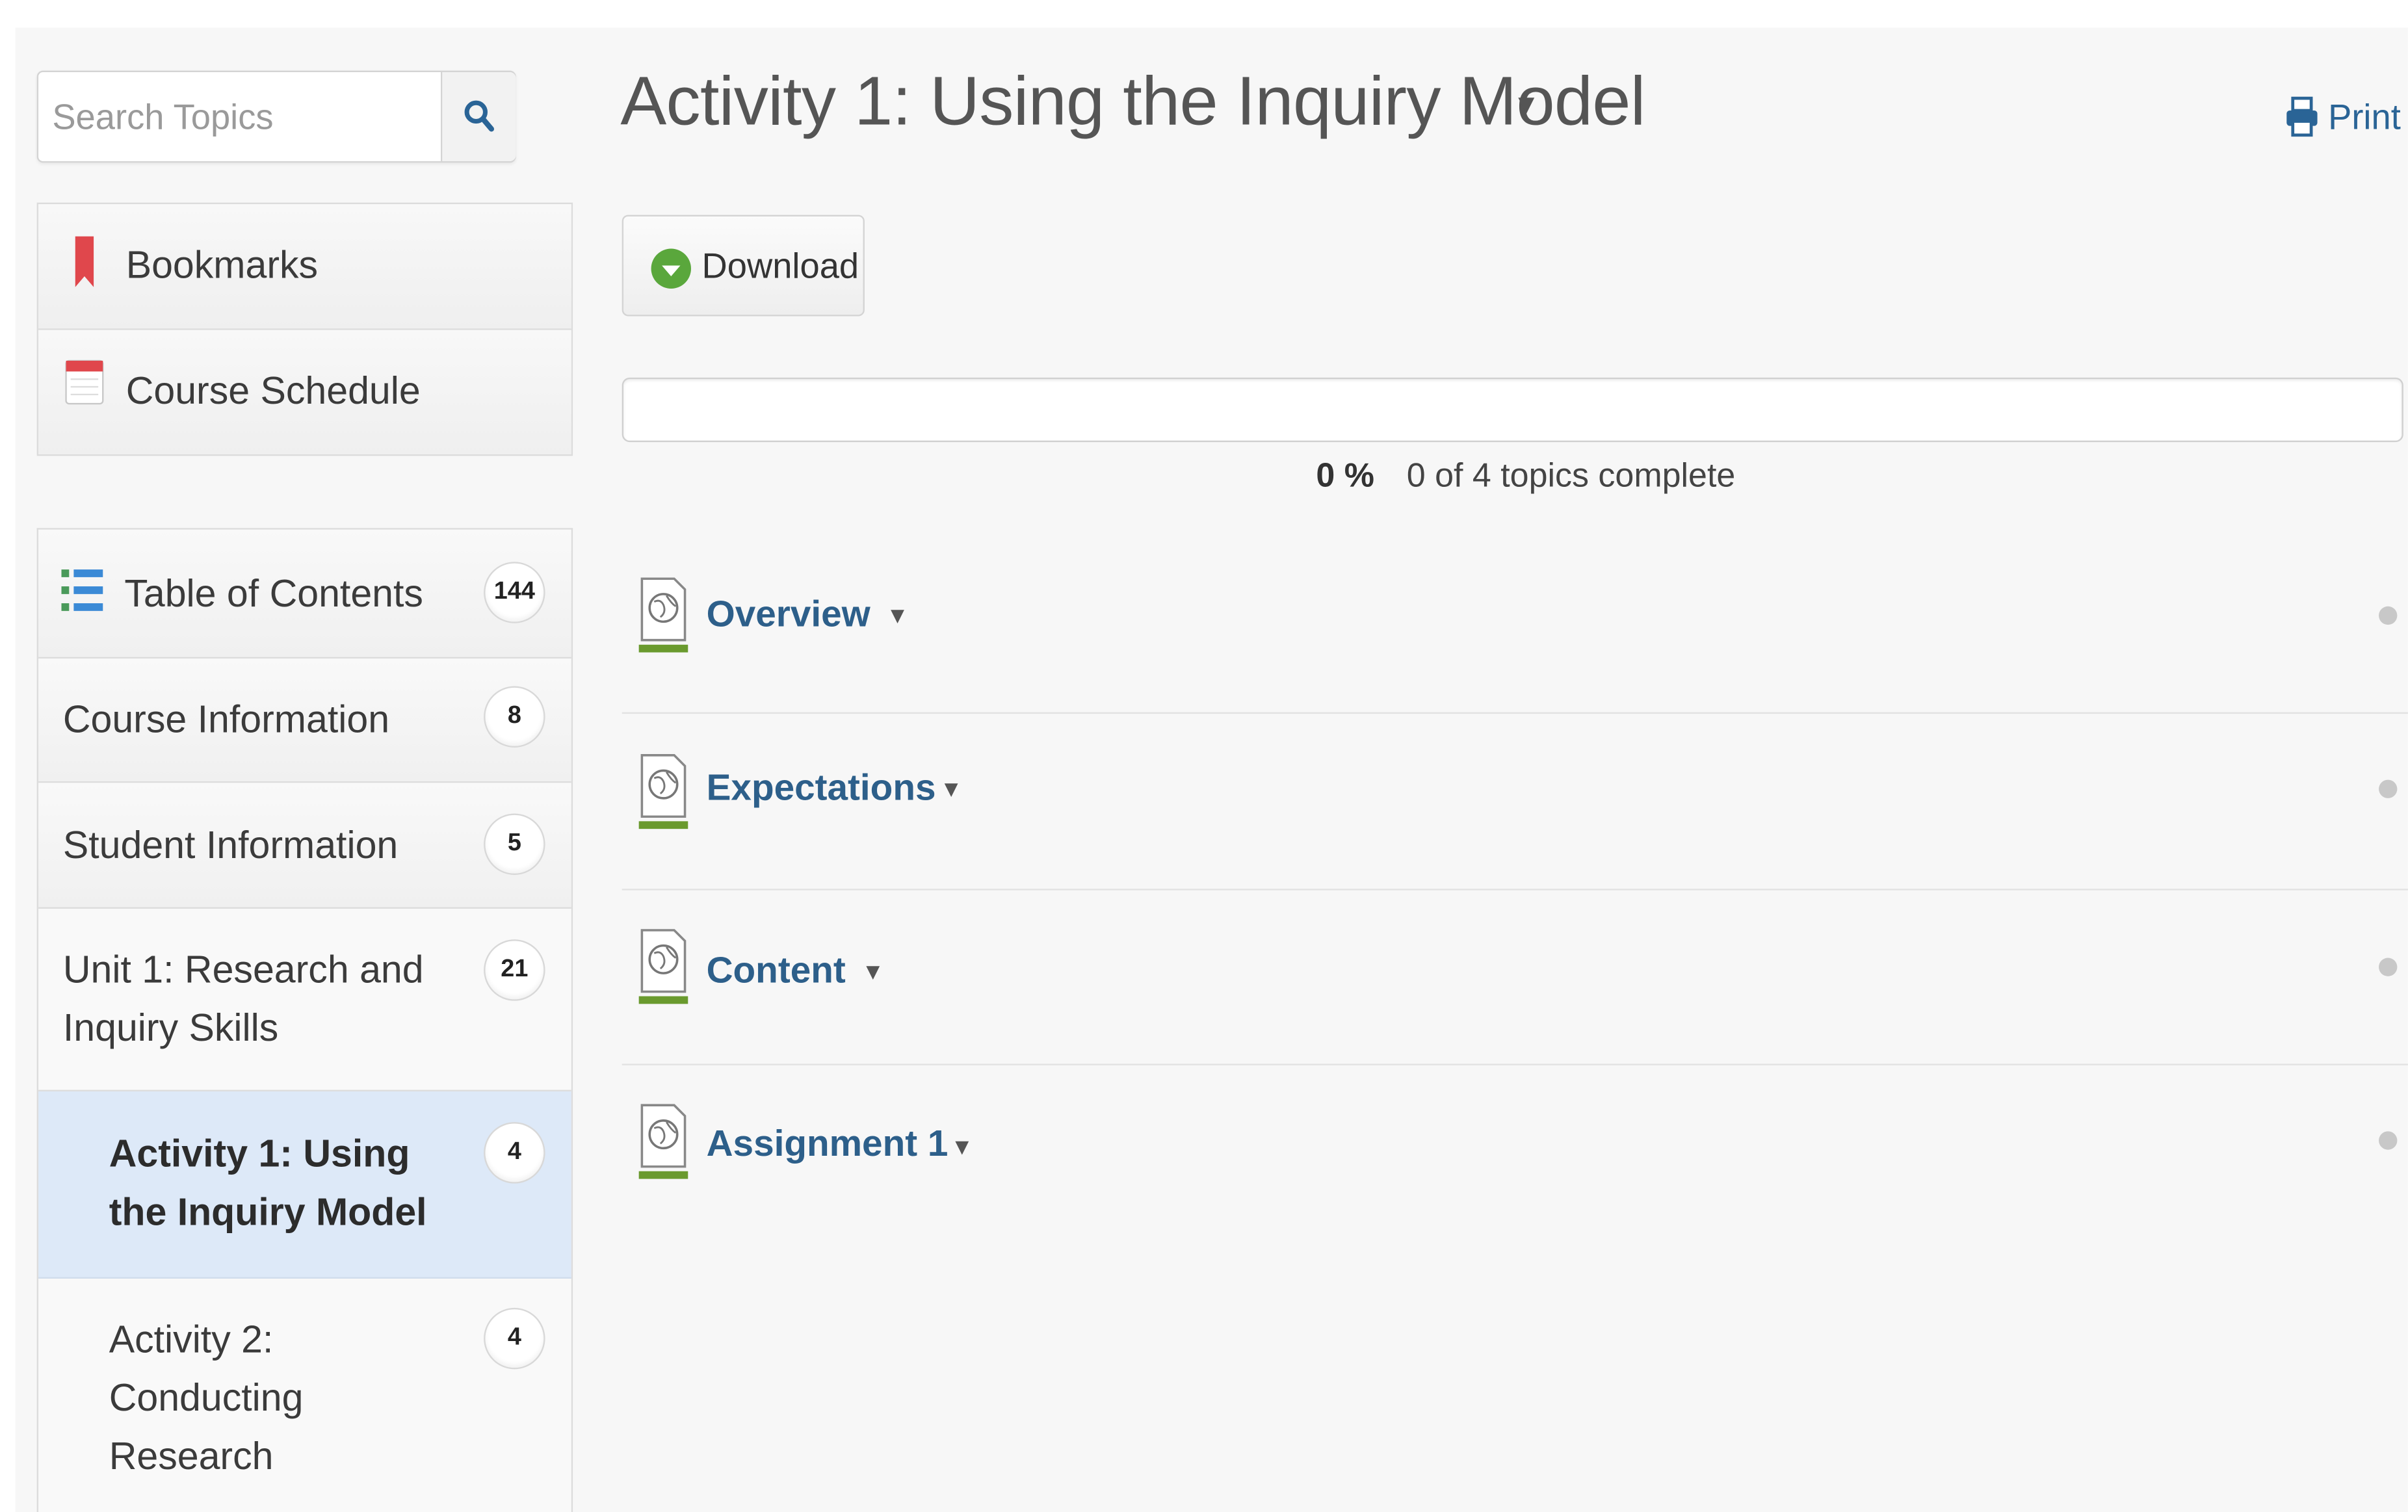  I want to click on topic-title: Expectations, so click(821, 789).